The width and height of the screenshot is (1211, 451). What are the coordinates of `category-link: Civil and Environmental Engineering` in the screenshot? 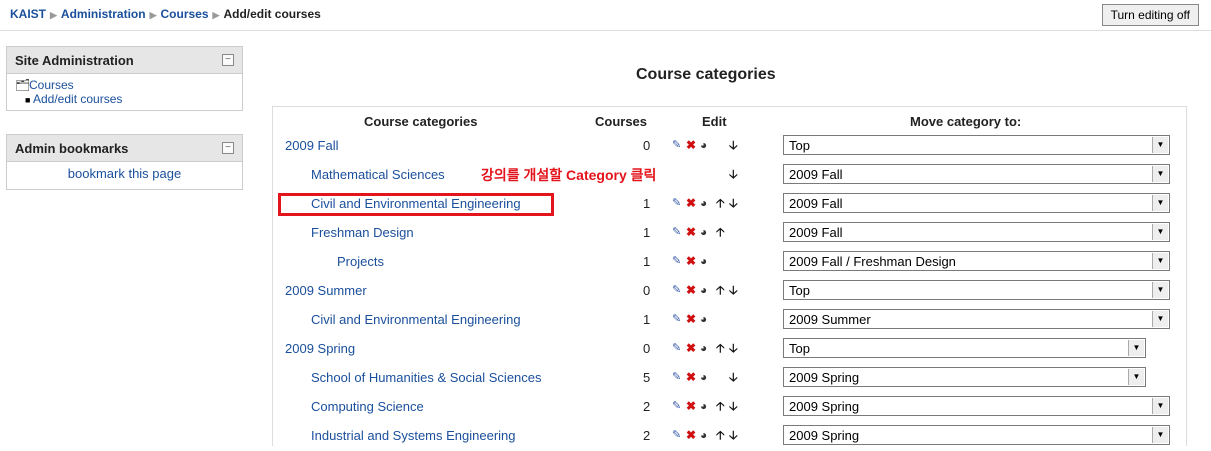 It's located at (416, 319).